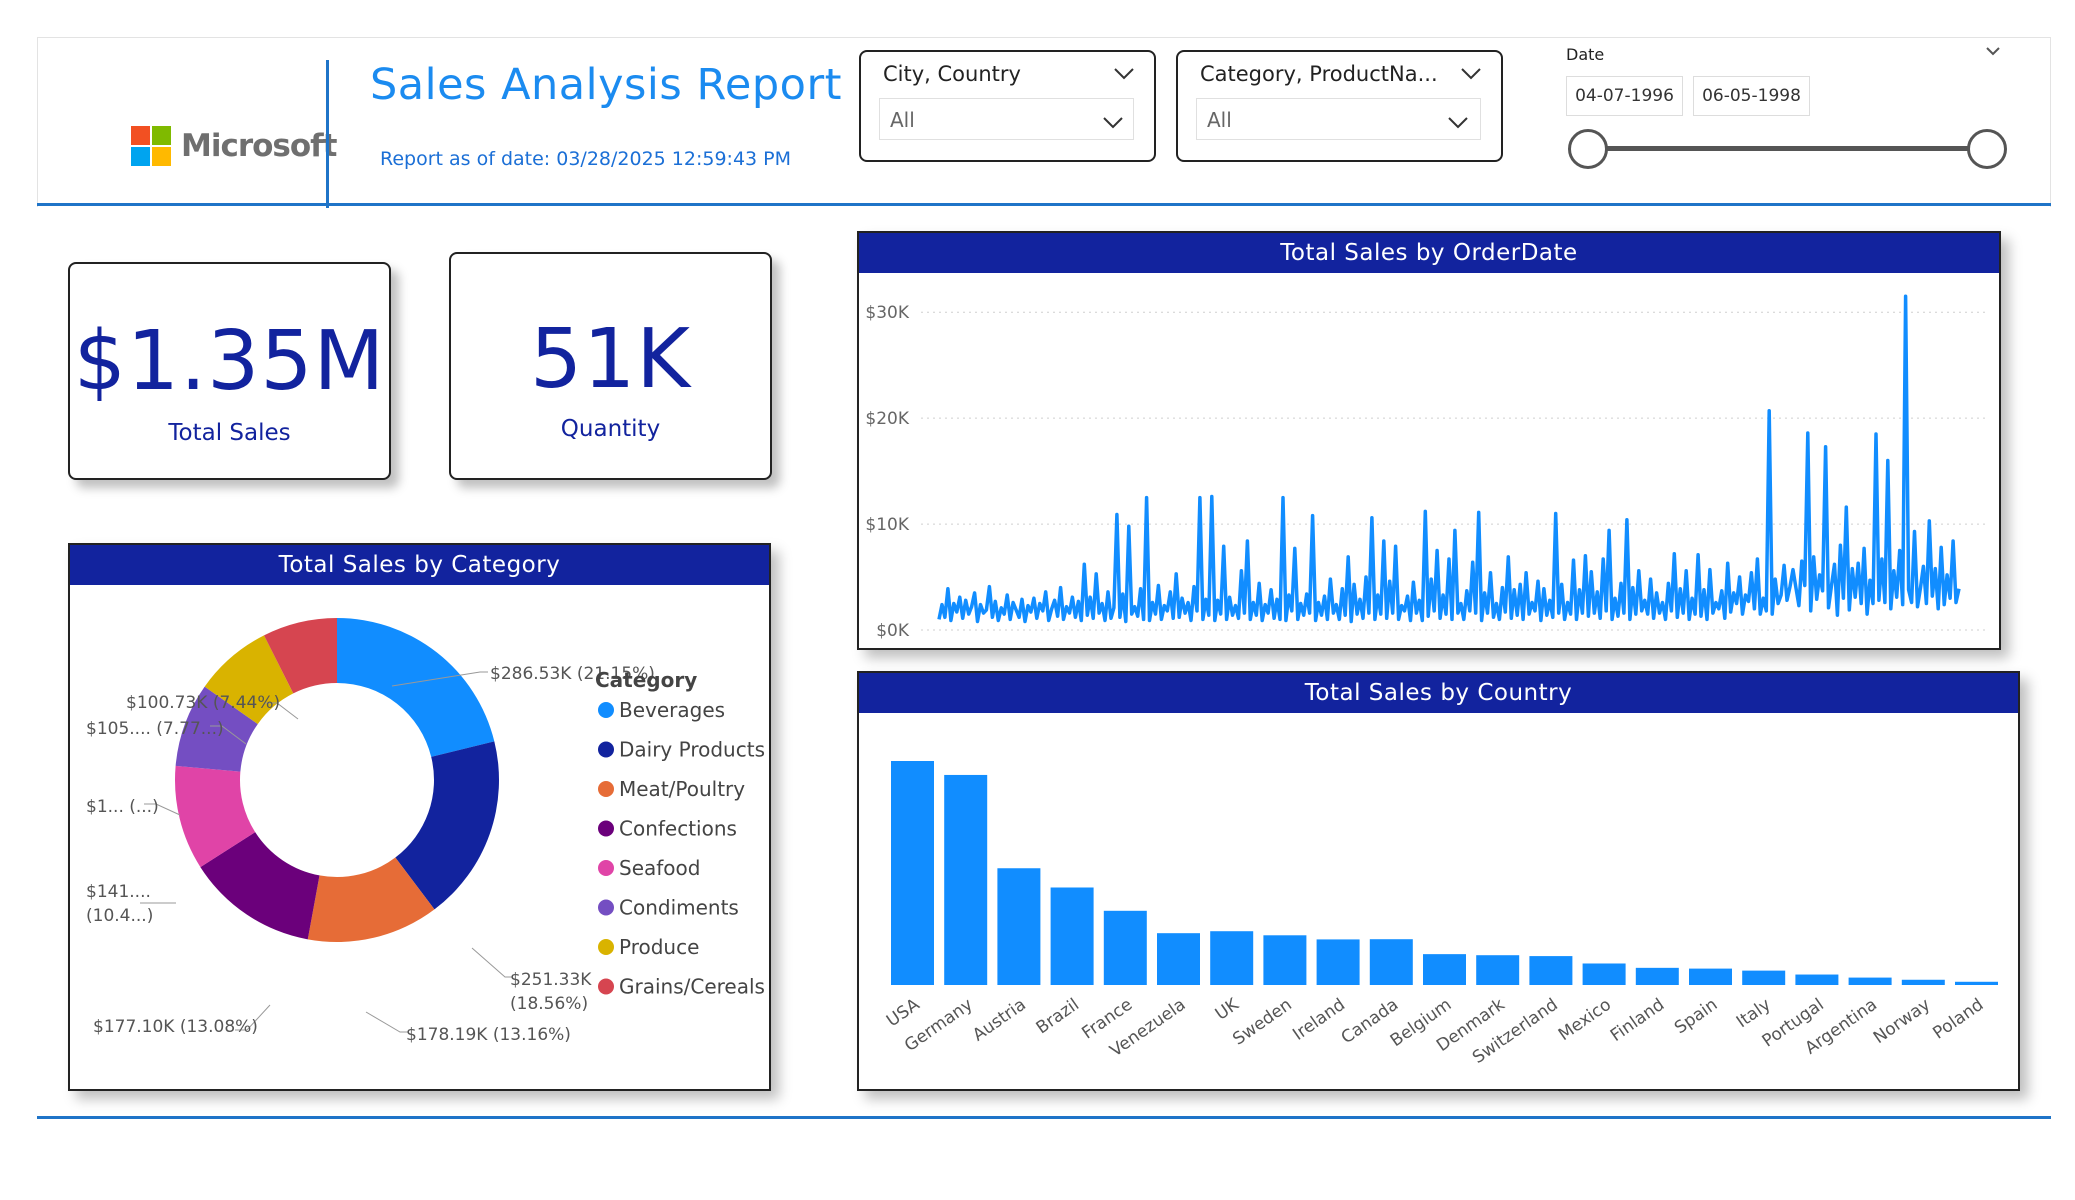  Describe the element at coordinates (1817, 979) in the screenshot. I see `bar-portugal` at that location.